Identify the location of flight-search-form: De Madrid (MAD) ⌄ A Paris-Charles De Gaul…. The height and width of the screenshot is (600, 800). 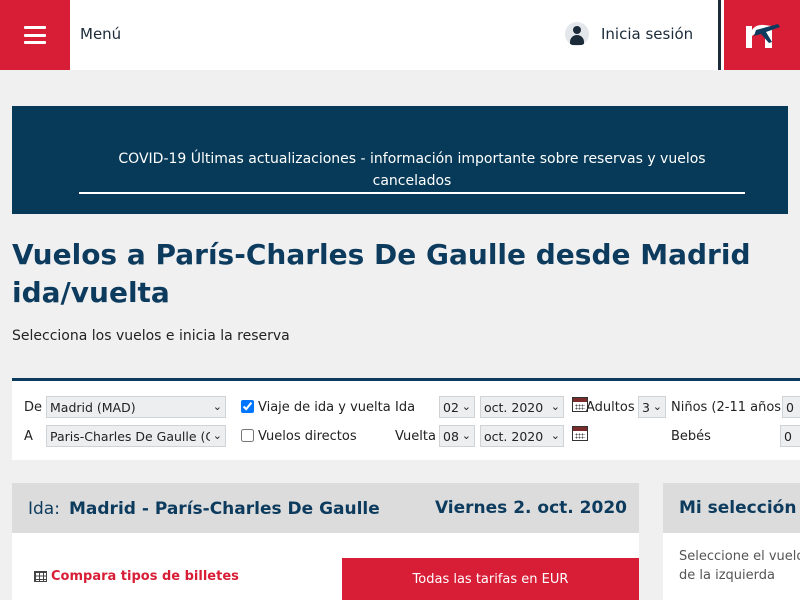
(406, 419).